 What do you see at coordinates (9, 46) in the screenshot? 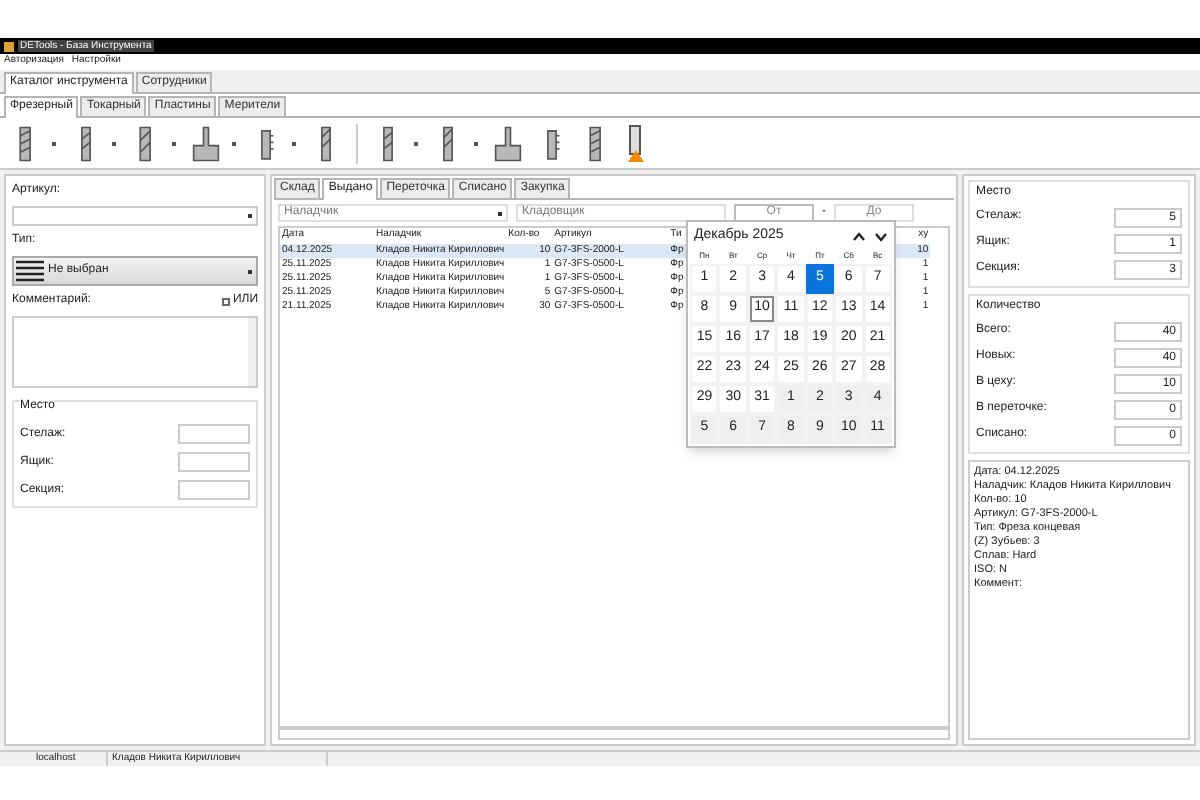
I see `app-icon` at bounding box center [9, 46].